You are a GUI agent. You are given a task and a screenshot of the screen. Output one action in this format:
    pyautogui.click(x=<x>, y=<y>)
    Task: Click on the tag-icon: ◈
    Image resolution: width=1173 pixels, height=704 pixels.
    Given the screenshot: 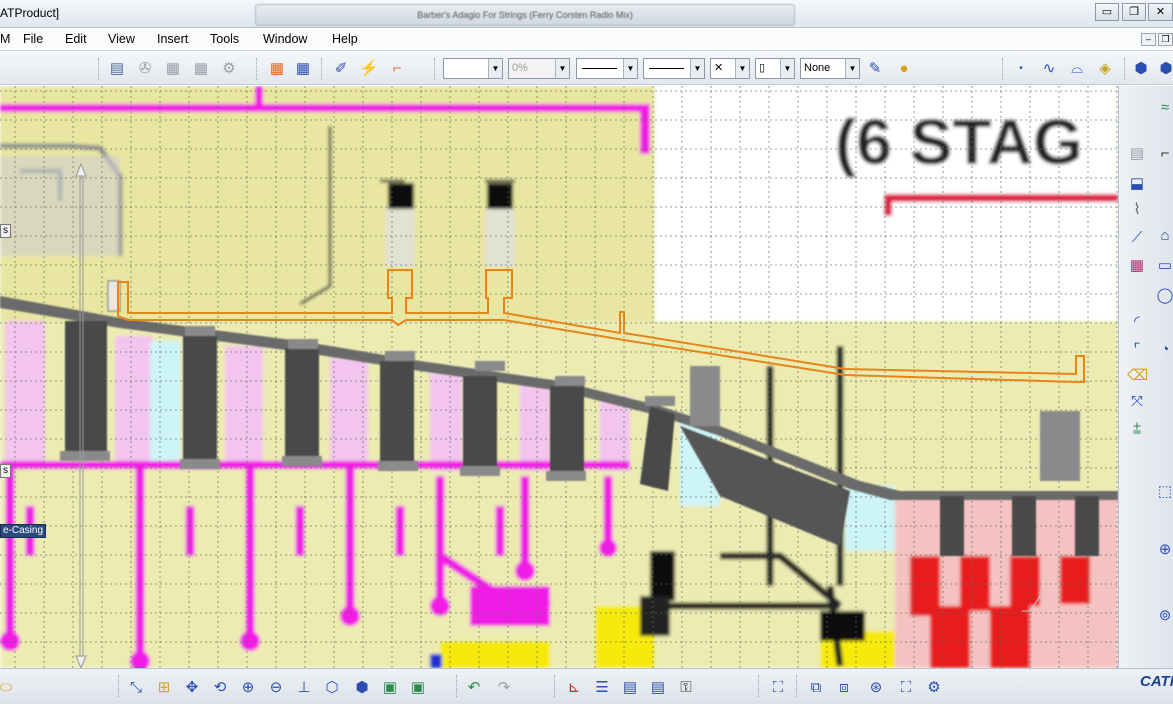 What is the action you would take?
    pyautogui.click(x=1105, y=69)
    